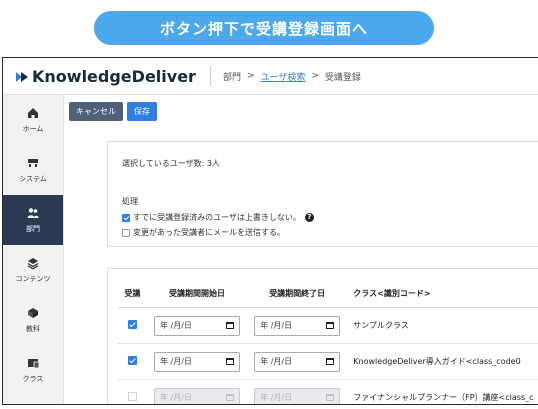 Image resolution: width=538 pixels, height=409 pixels. I want to click on breadcrumb-department: 部門, so click(231, 77).